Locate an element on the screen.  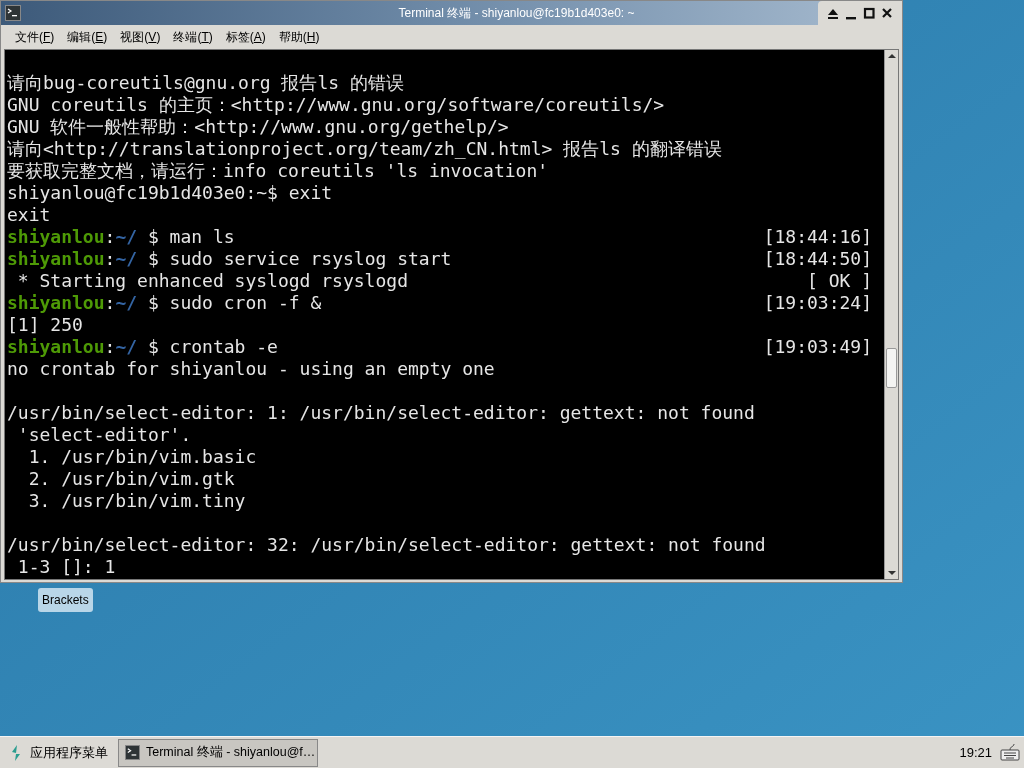
desktop-icon-label: Brackets is located at coordinates (65, 600).